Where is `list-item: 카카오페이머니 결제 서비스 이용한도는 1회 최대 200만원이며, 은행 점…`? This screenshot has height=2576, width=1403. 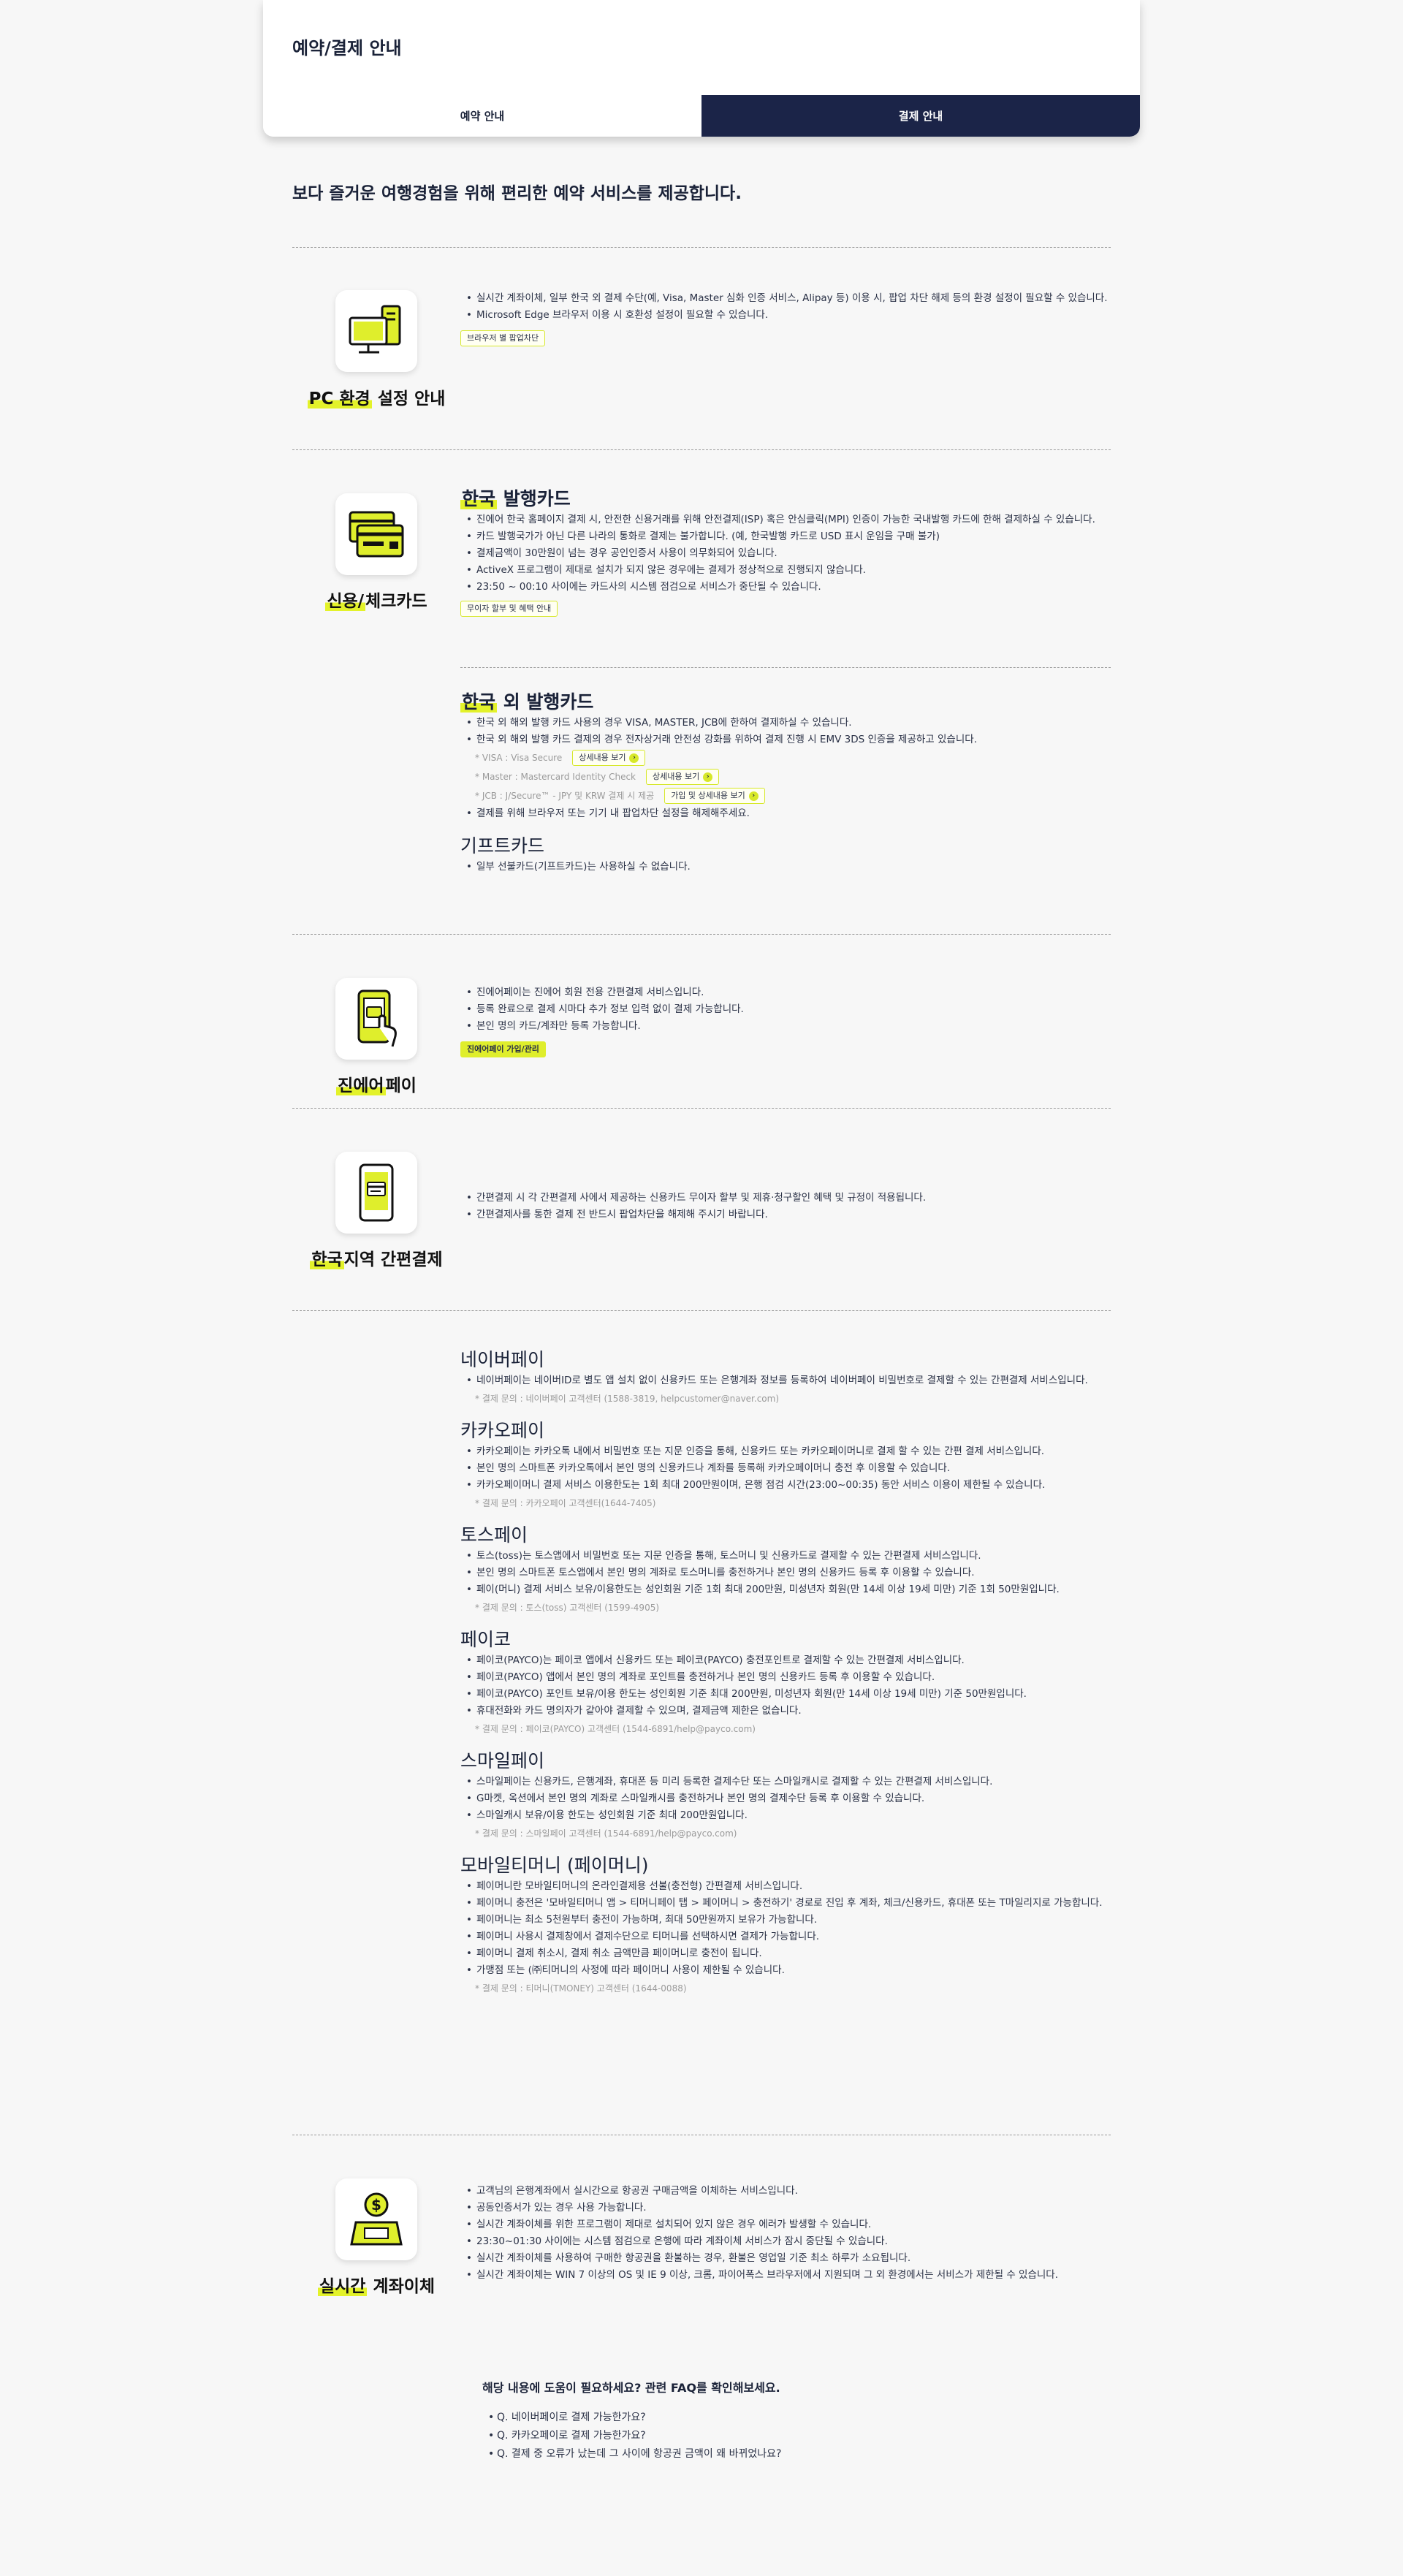 list-item: 카카오페이머니 결제 서비스 이용한도는 1회 최대 200만원이며, 은행 점… is located at coordinates (785, 1486).